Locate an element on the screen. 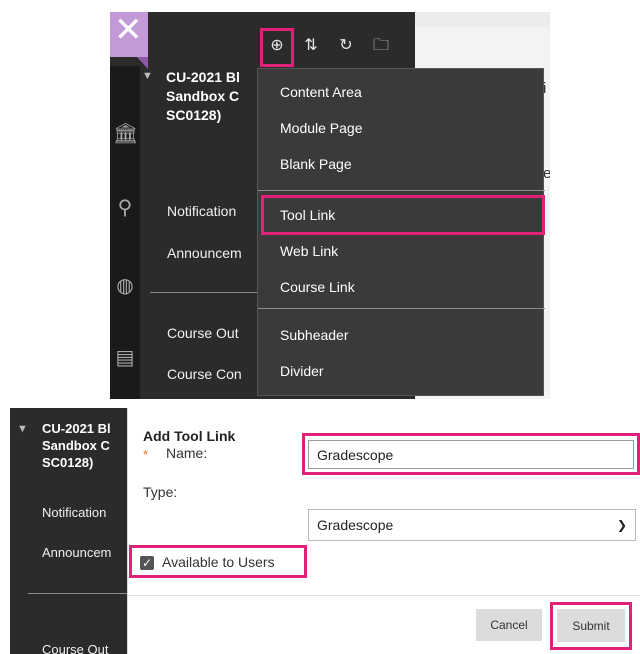 The height and width of the screenshot is (654, 640). cancel-button-label: Cancel is located at coordinates (509, 625).